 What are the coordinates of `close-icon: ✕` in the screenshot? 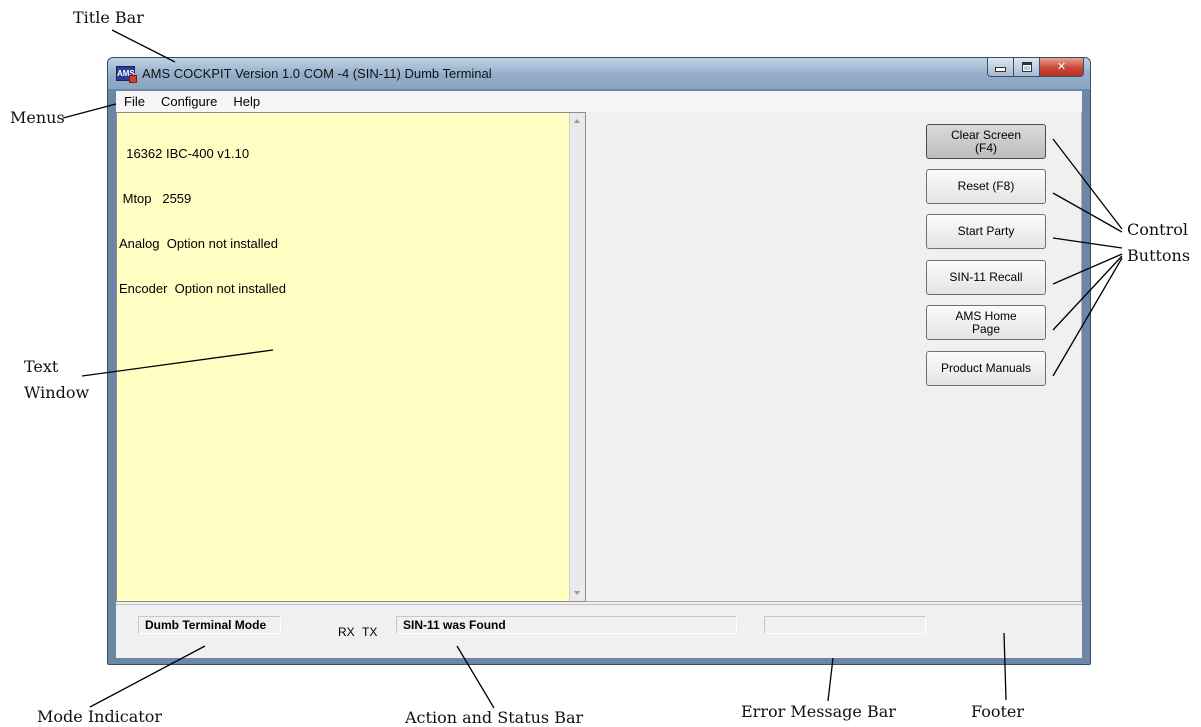 It's located at (1061, 67).